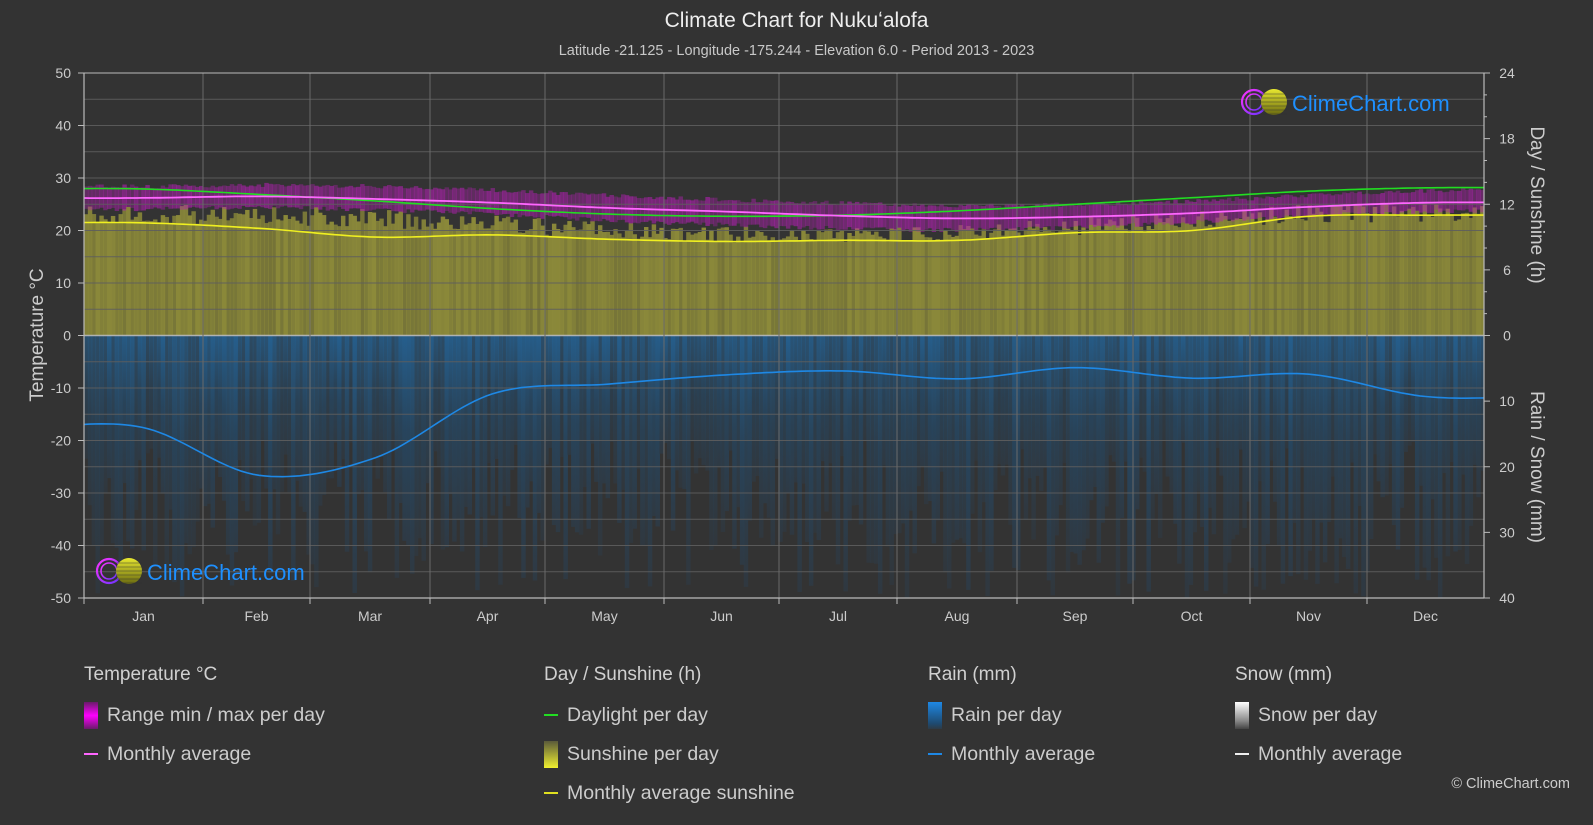 Image resolution: width=1593 pixels, height=825 pixels. Describe the element at coordinates (61, 493) in the screenshot. I see `left-tick-label: -30` at that location.